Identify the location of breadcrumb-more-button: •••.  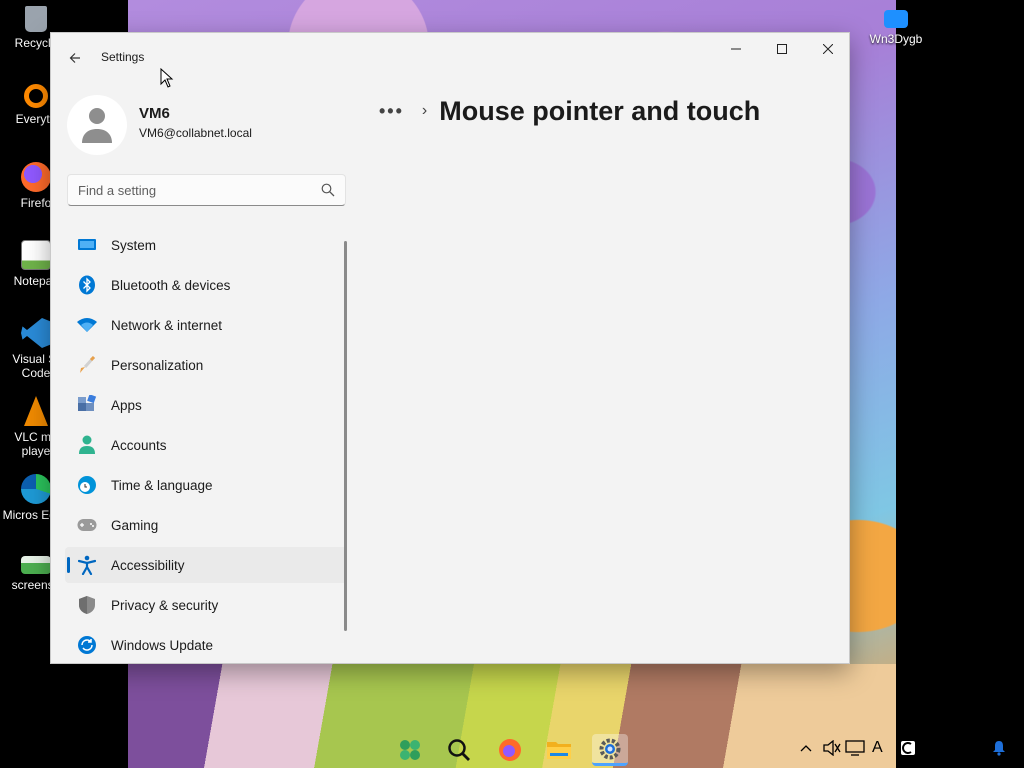
(391, 111).